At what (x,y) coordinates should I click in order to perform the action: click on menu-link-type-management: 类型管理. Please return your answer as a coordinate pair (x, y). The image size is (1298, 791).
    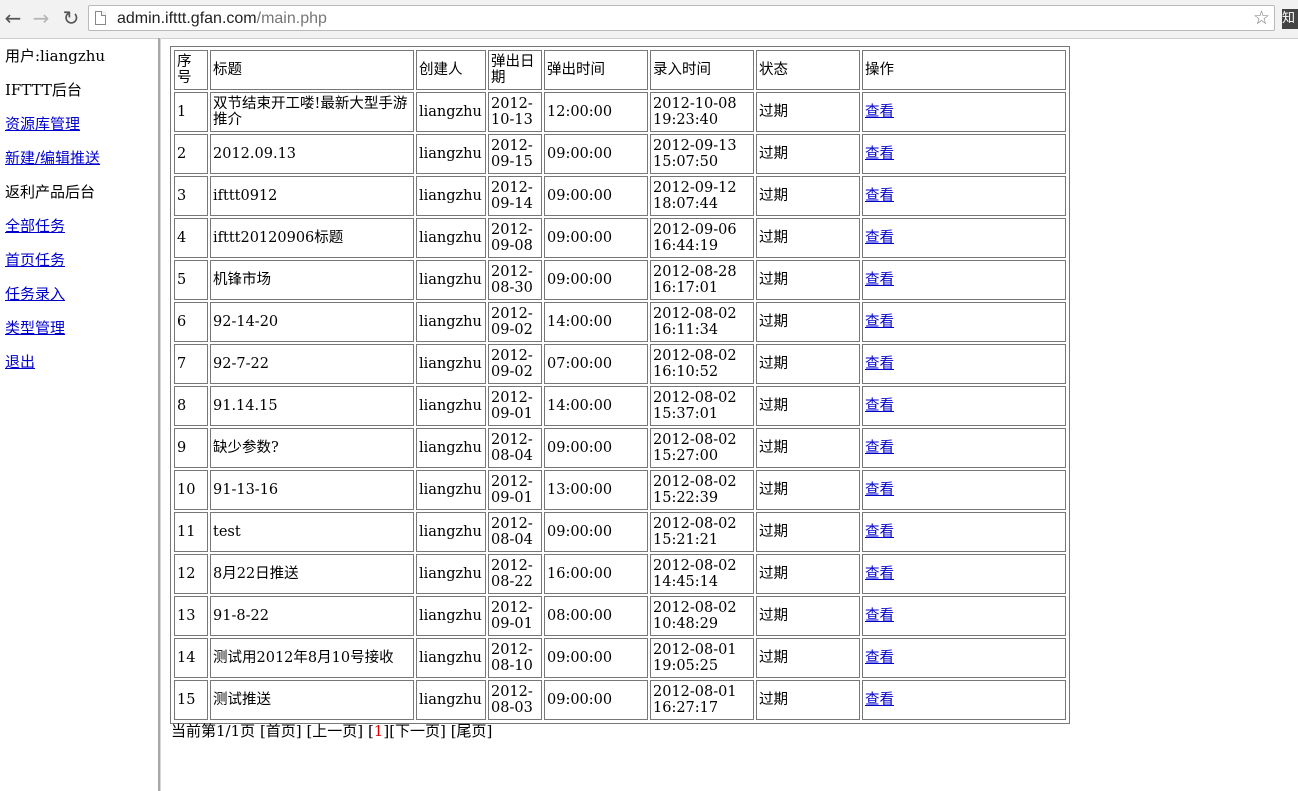
    Looking at the image, I should click on (35, 328).